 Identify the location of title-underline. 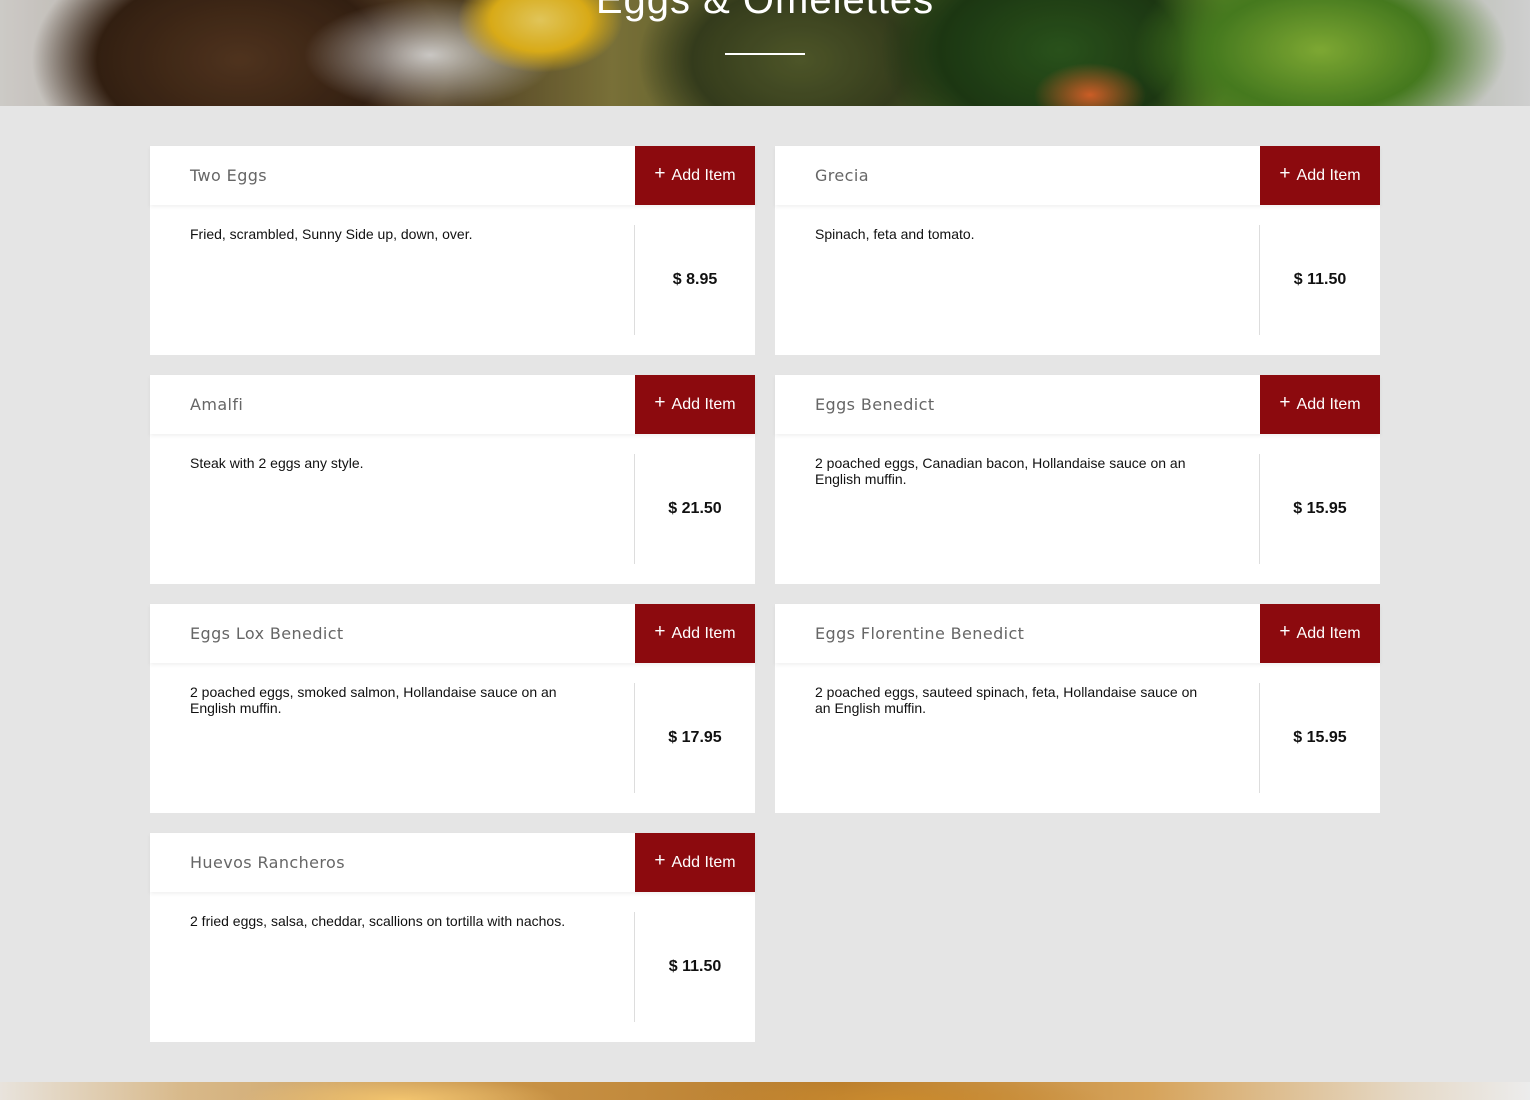
(765, 54).